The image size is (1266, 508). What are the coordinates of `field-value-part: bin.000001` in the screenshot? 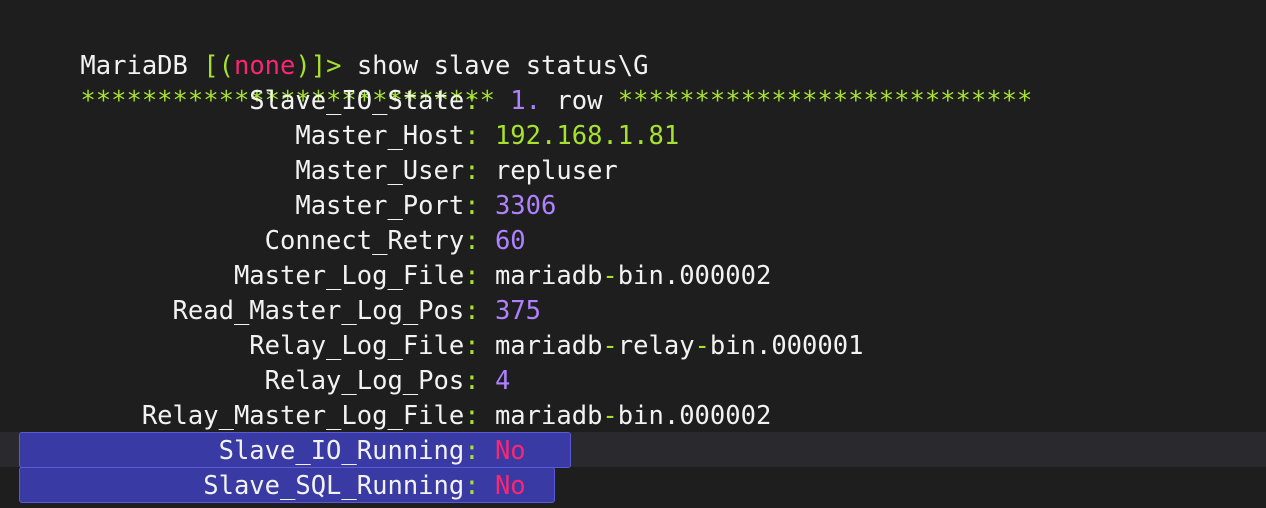 It's located at (786, 346).